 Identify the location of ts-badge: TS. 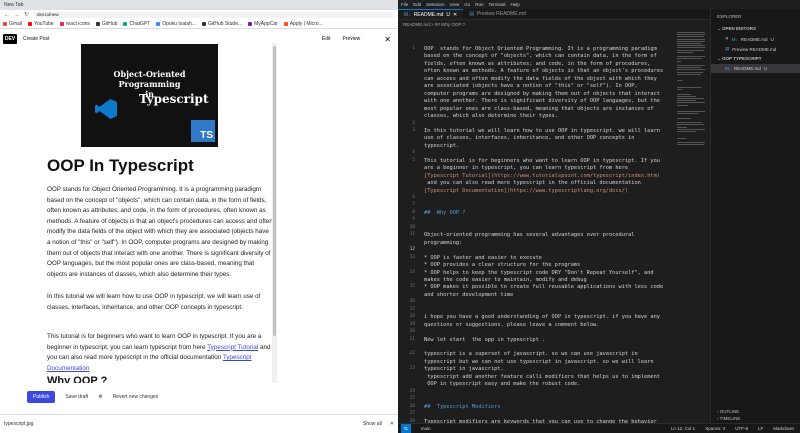
(203, 131).